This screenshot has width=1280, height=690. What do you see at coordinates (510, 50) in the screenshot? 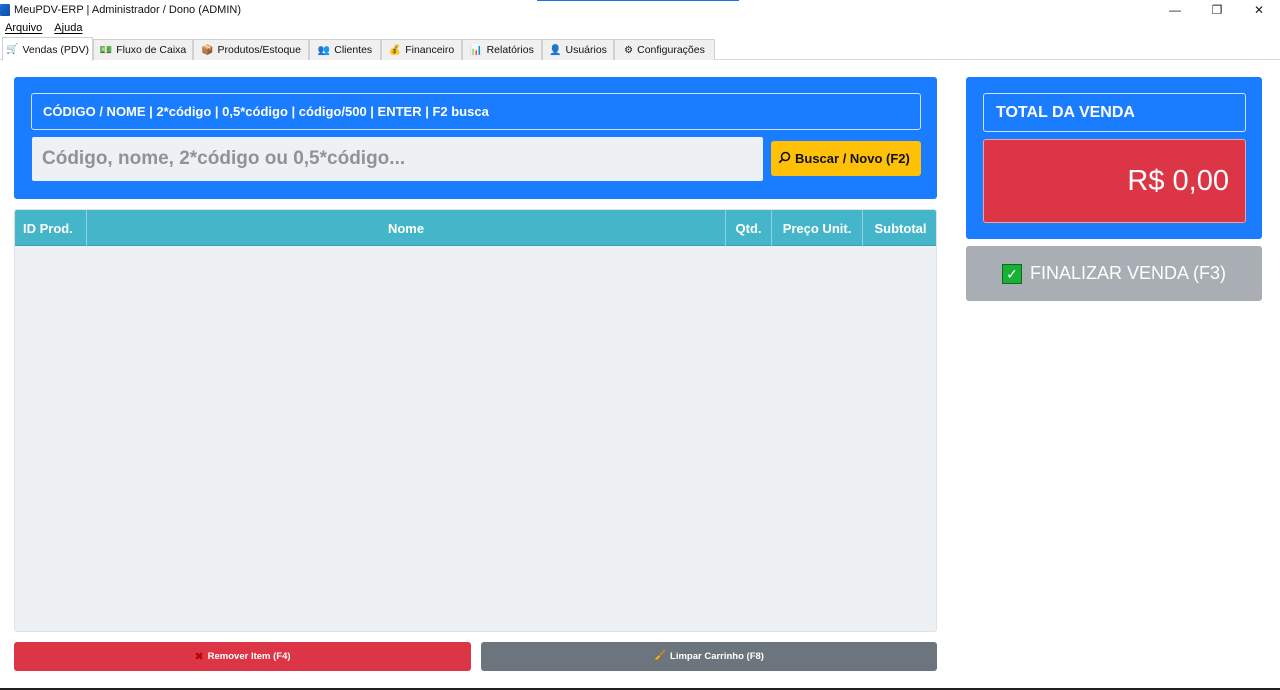
I see `tab-label: Relatórios` at bounding box center [510, 50].